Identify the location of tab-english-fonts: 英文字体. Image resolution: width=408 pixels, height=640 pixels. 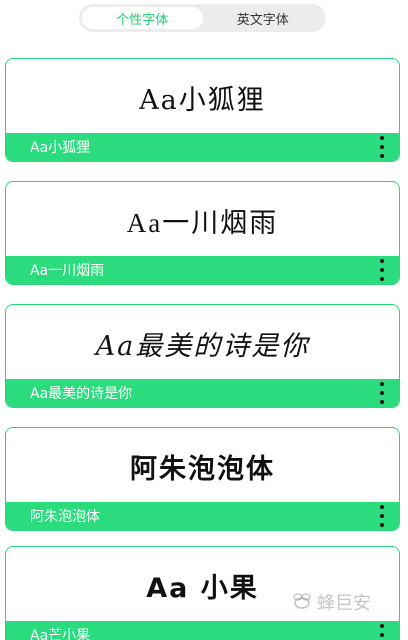
(263, 18).